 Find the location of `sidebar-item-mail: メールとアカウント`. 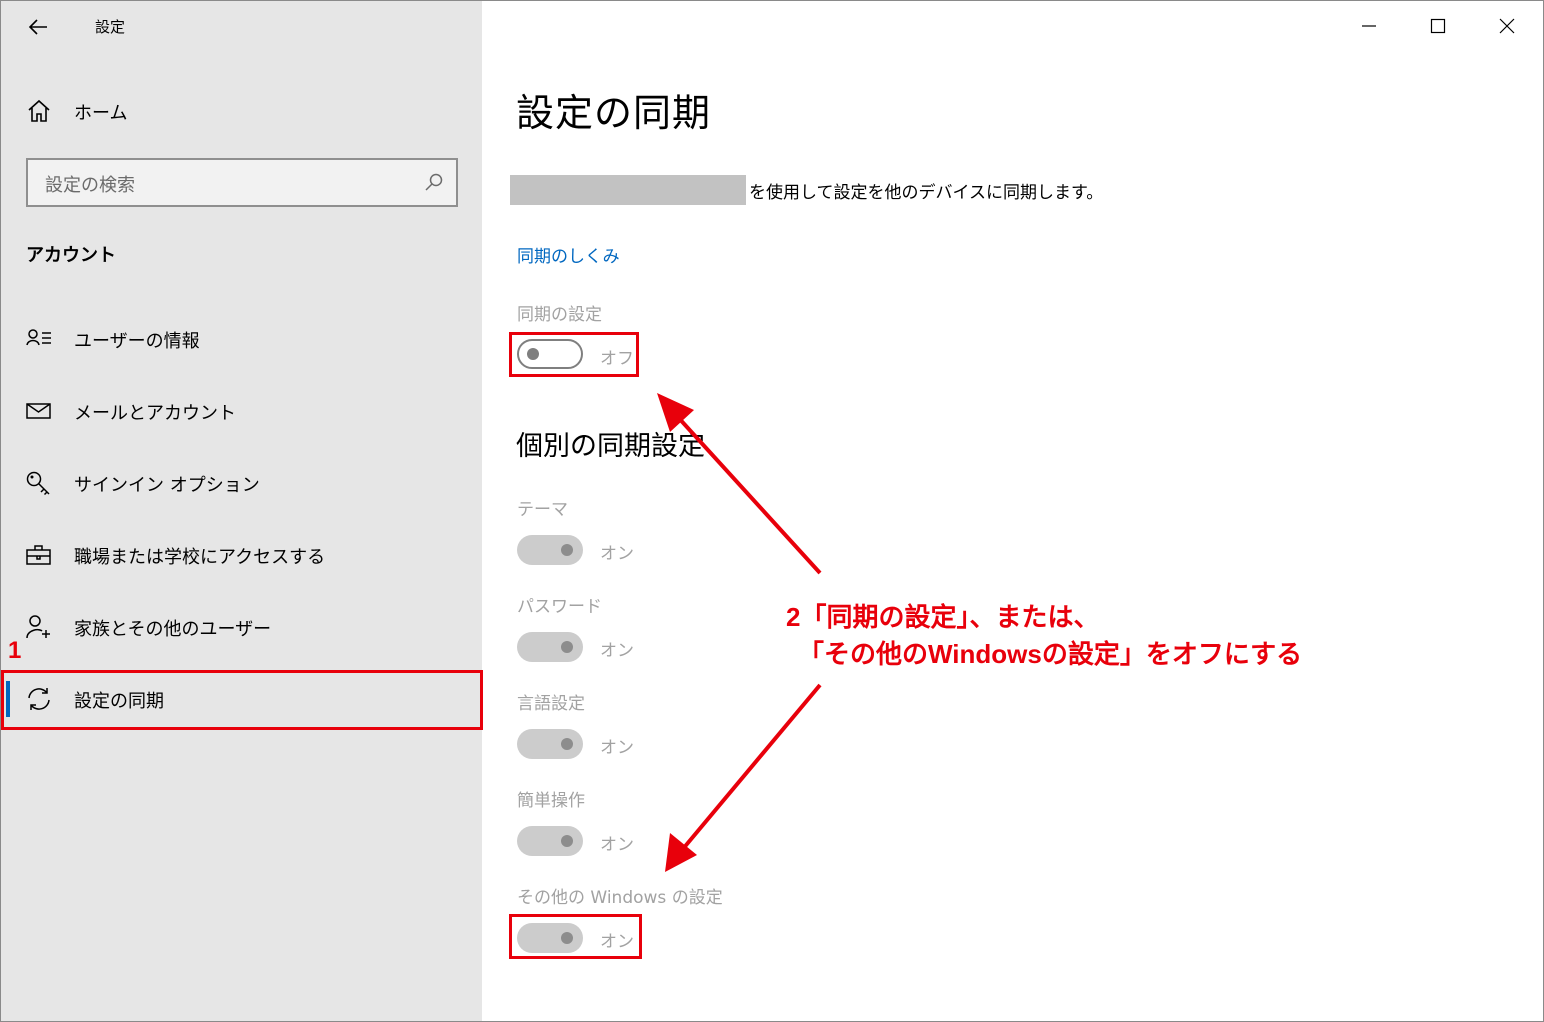

sidebar-item-mail: メールとアカウント is located at coordinates (241, 411).